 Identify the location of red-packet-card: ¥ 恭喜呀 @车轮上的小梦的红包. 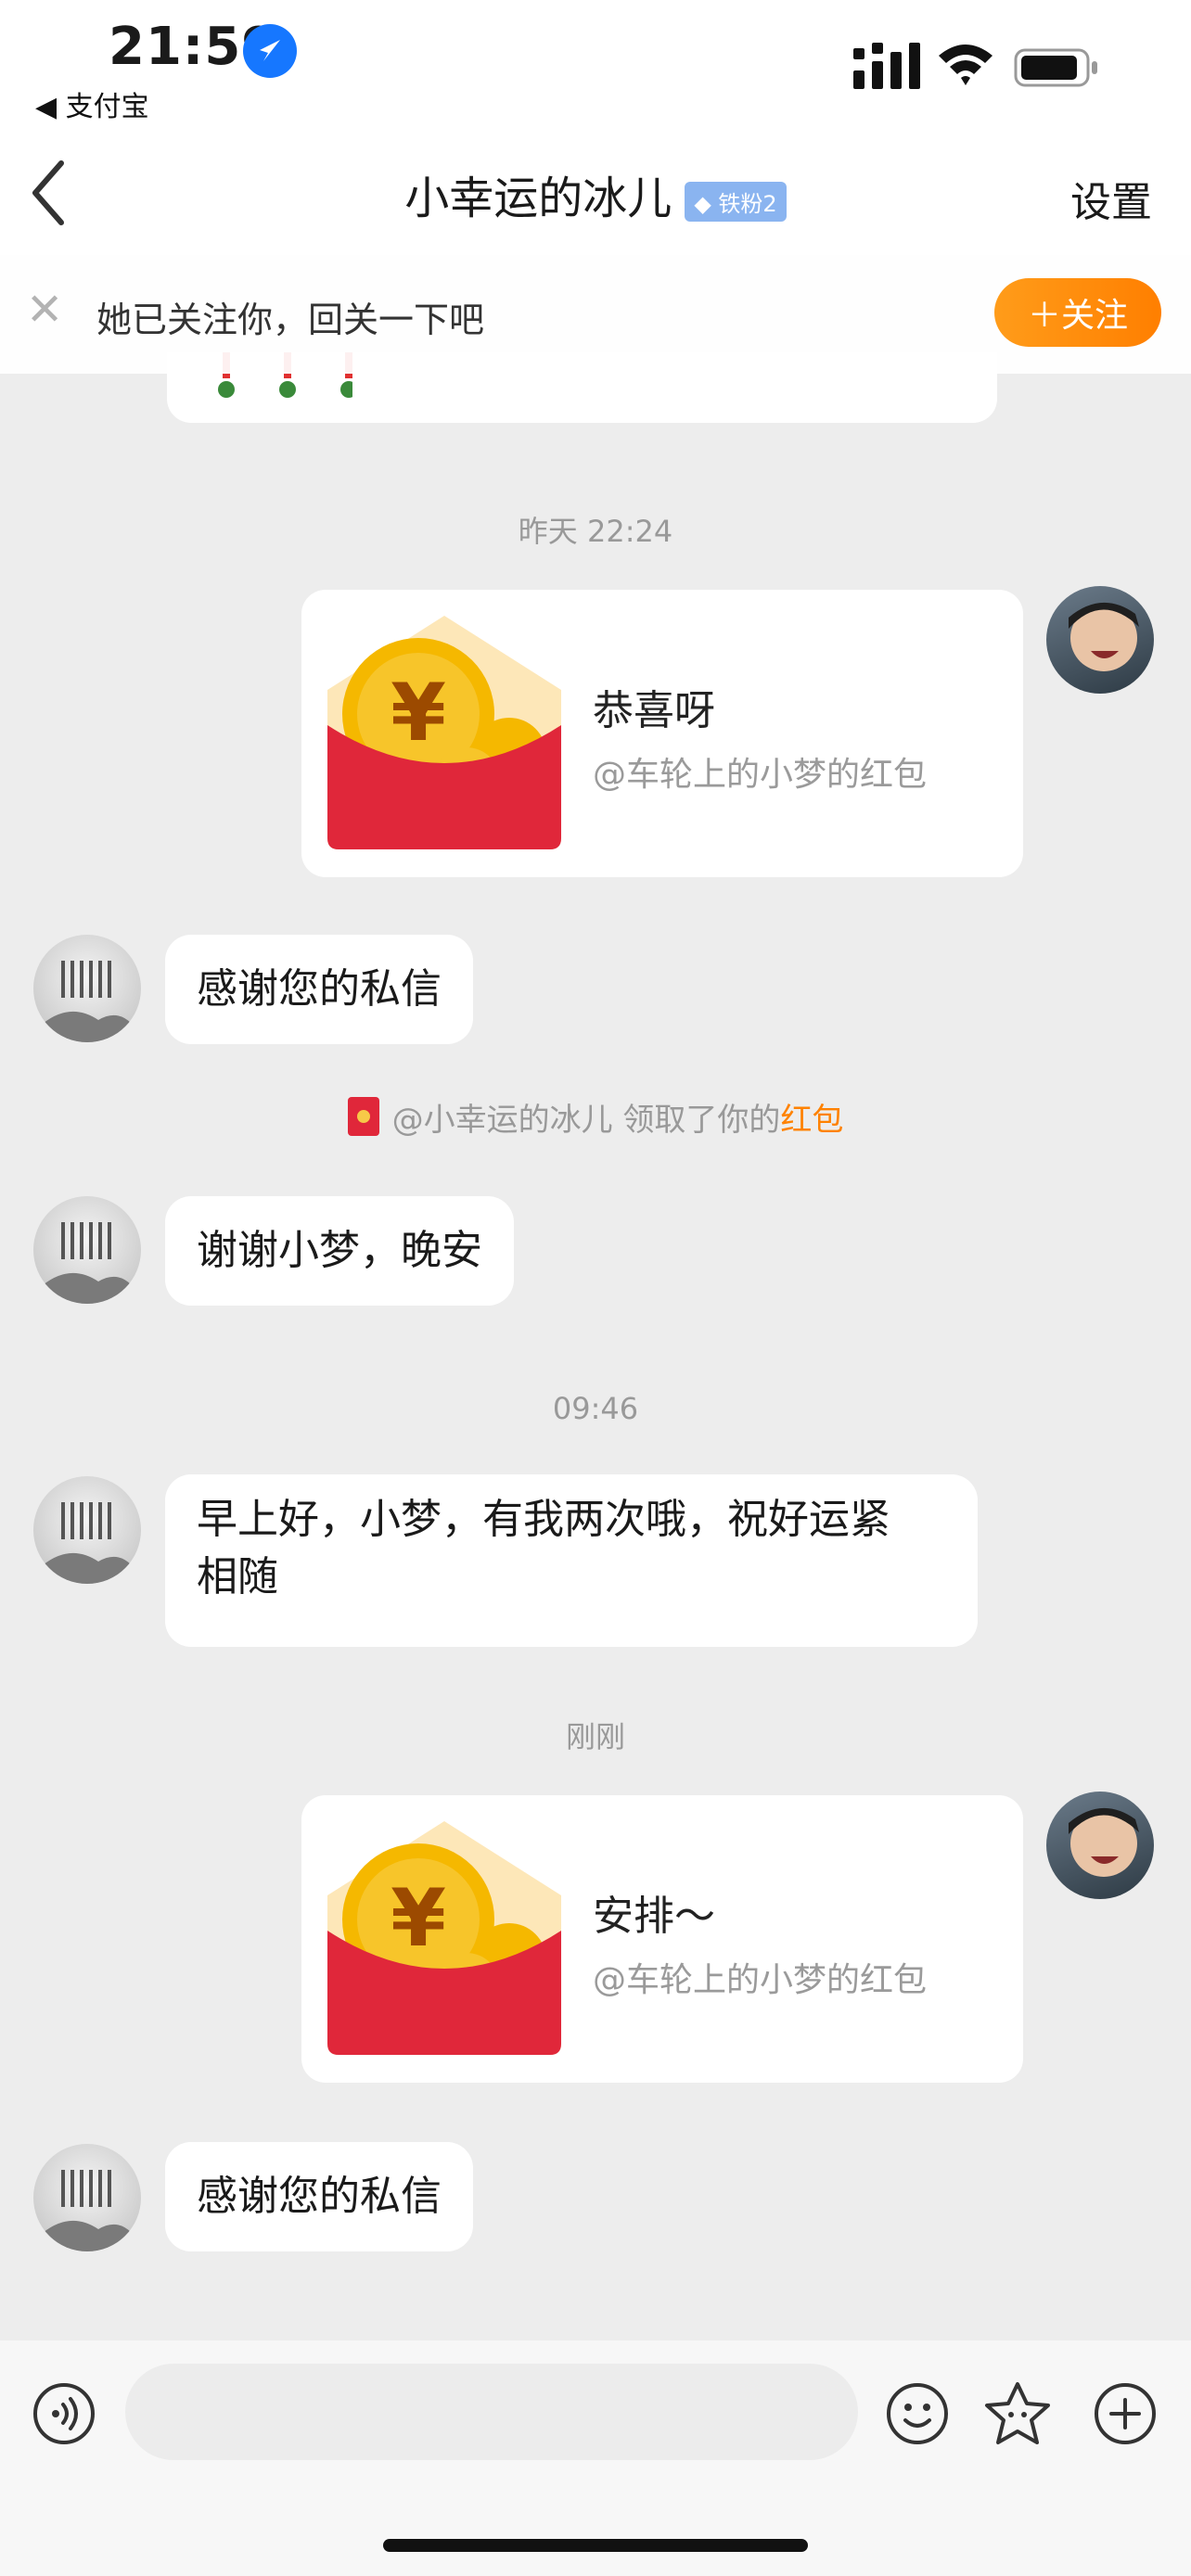
(662, 733).